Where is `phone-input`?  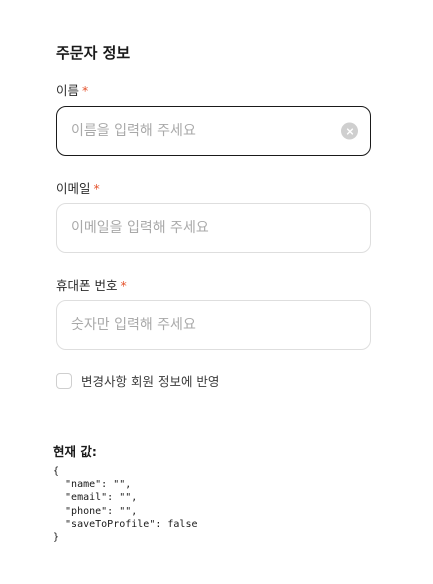 phone-input is located at coordinates (201, 325).